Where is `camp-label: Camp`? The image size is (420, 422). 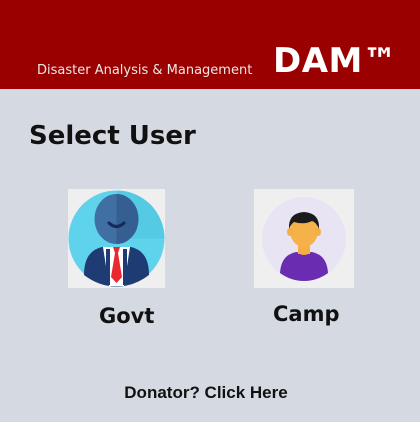
camp-label: Camp is located at coordinates (306, 314).